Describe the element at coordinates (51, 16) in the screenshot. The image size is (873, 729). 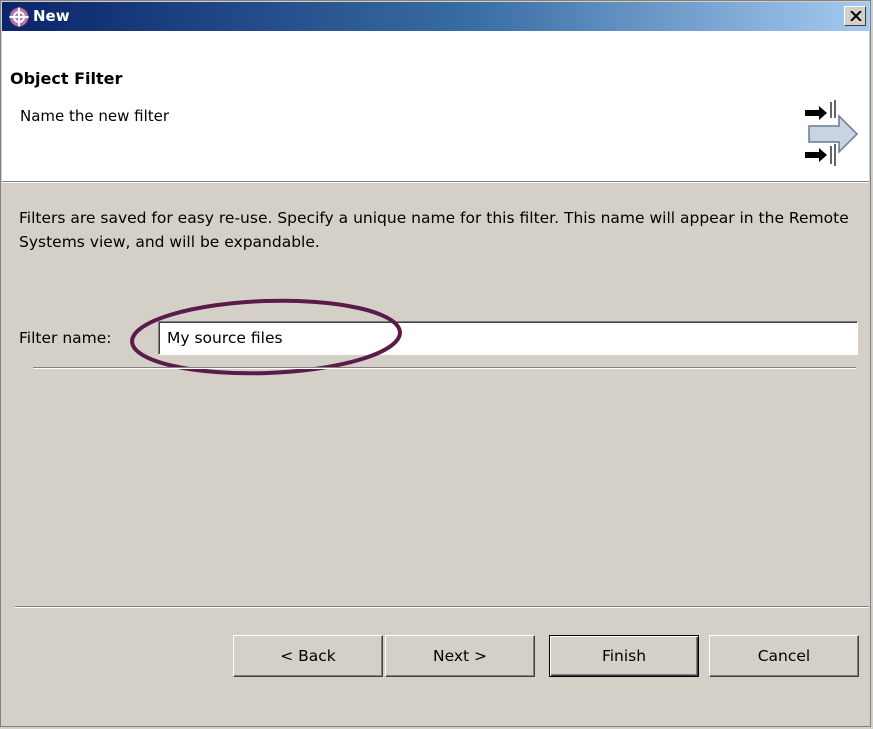
I see `window-title: New` at that location.